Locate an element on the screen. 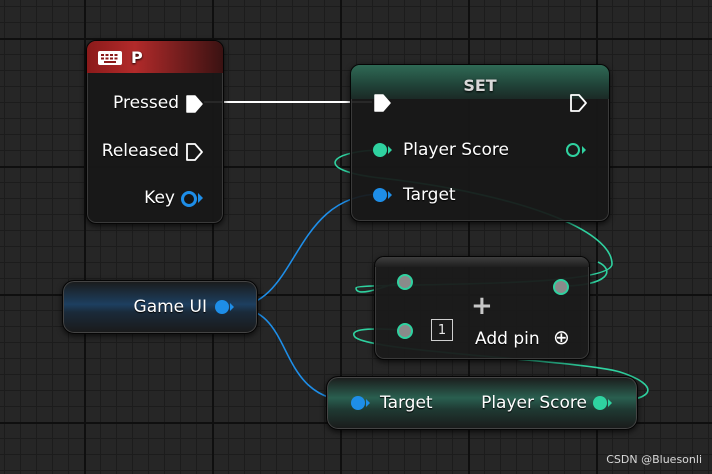 This screenshot has height=474, width=712. get-player-score-node: Target Player Score is located at coordinates (482, 403).